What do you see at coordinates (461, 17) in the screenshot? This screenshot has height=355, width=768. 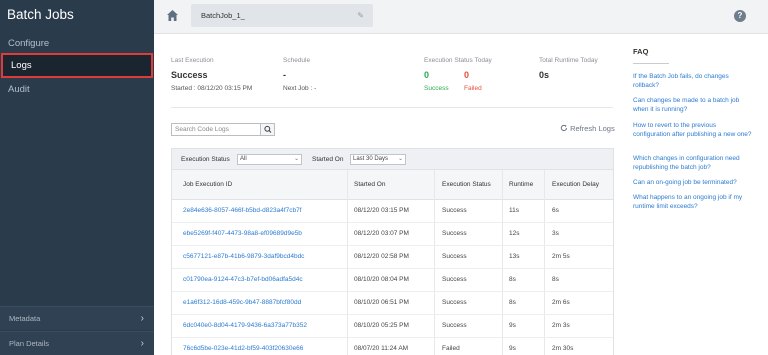 I see `top-bar: BatchJob_1_ ✎ ?` at bounding box center [461, 17].